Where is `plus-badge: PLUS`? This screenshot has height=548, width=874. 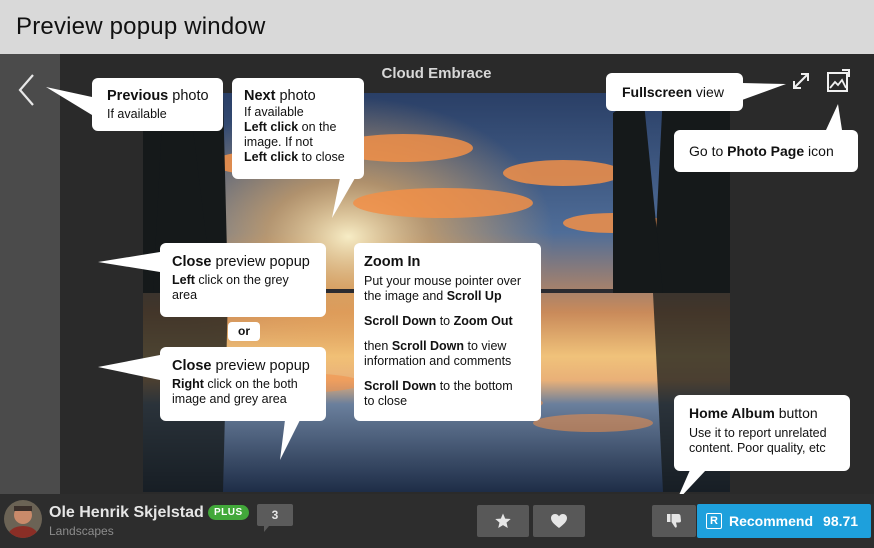
plus-badge: PLUS is located at coordinates (228, 512).